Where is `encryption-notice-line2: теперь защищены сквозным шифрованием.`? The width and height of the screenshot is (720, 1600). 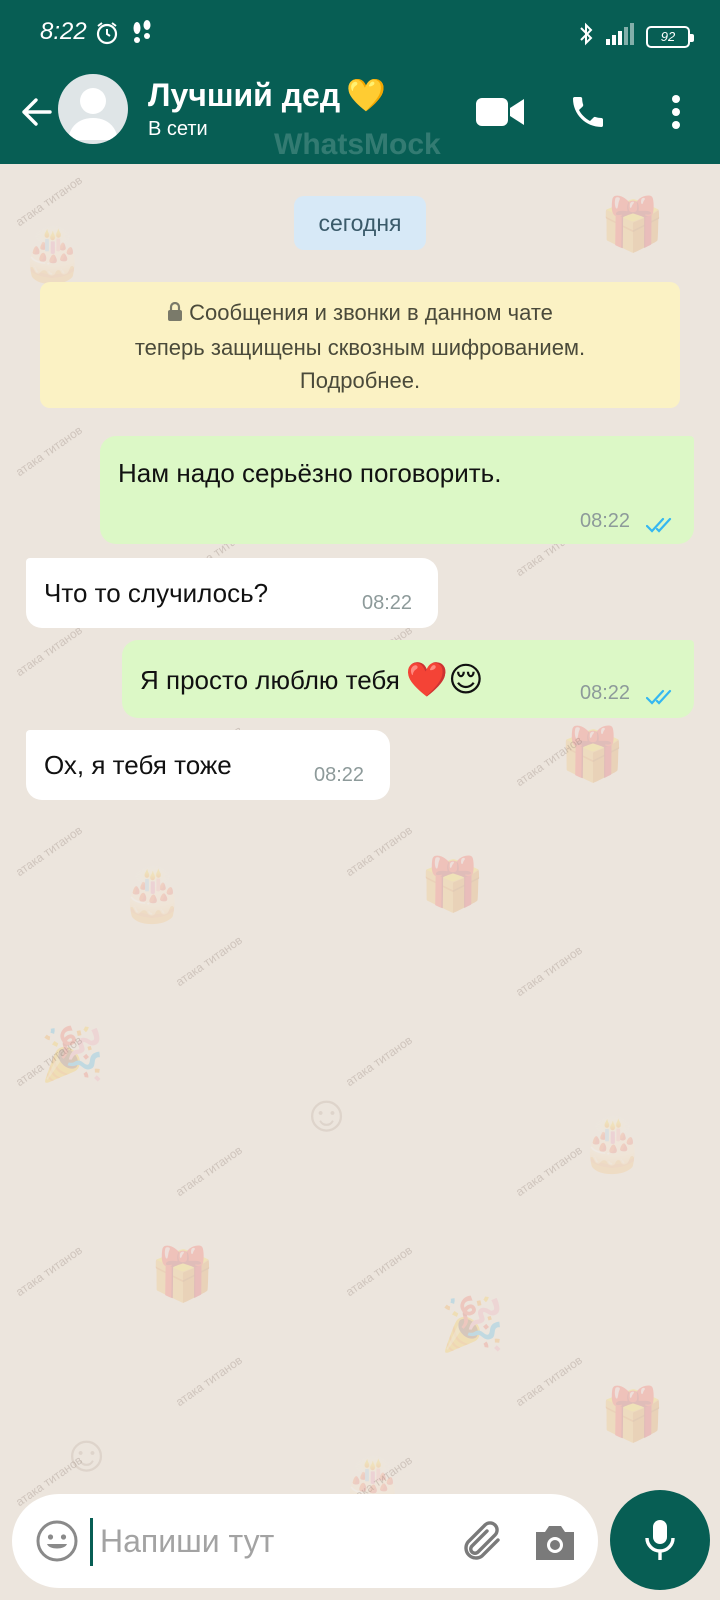
encryption-notice-line2: теперь защищены сквозным шифрованием. is located at coordinates (360, 347).